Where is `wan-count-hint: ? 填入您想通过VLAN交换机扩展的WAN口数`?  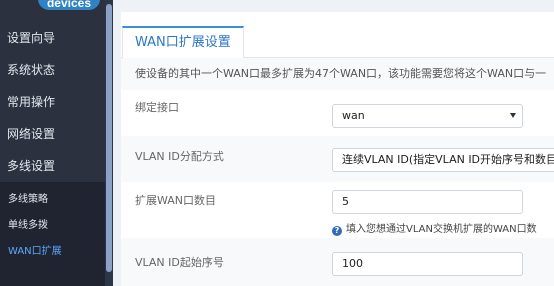 wan-count-hint: ? 填入您想通过VLAN交换机扩展的WAN口数 is located at coordinates (434, 228).